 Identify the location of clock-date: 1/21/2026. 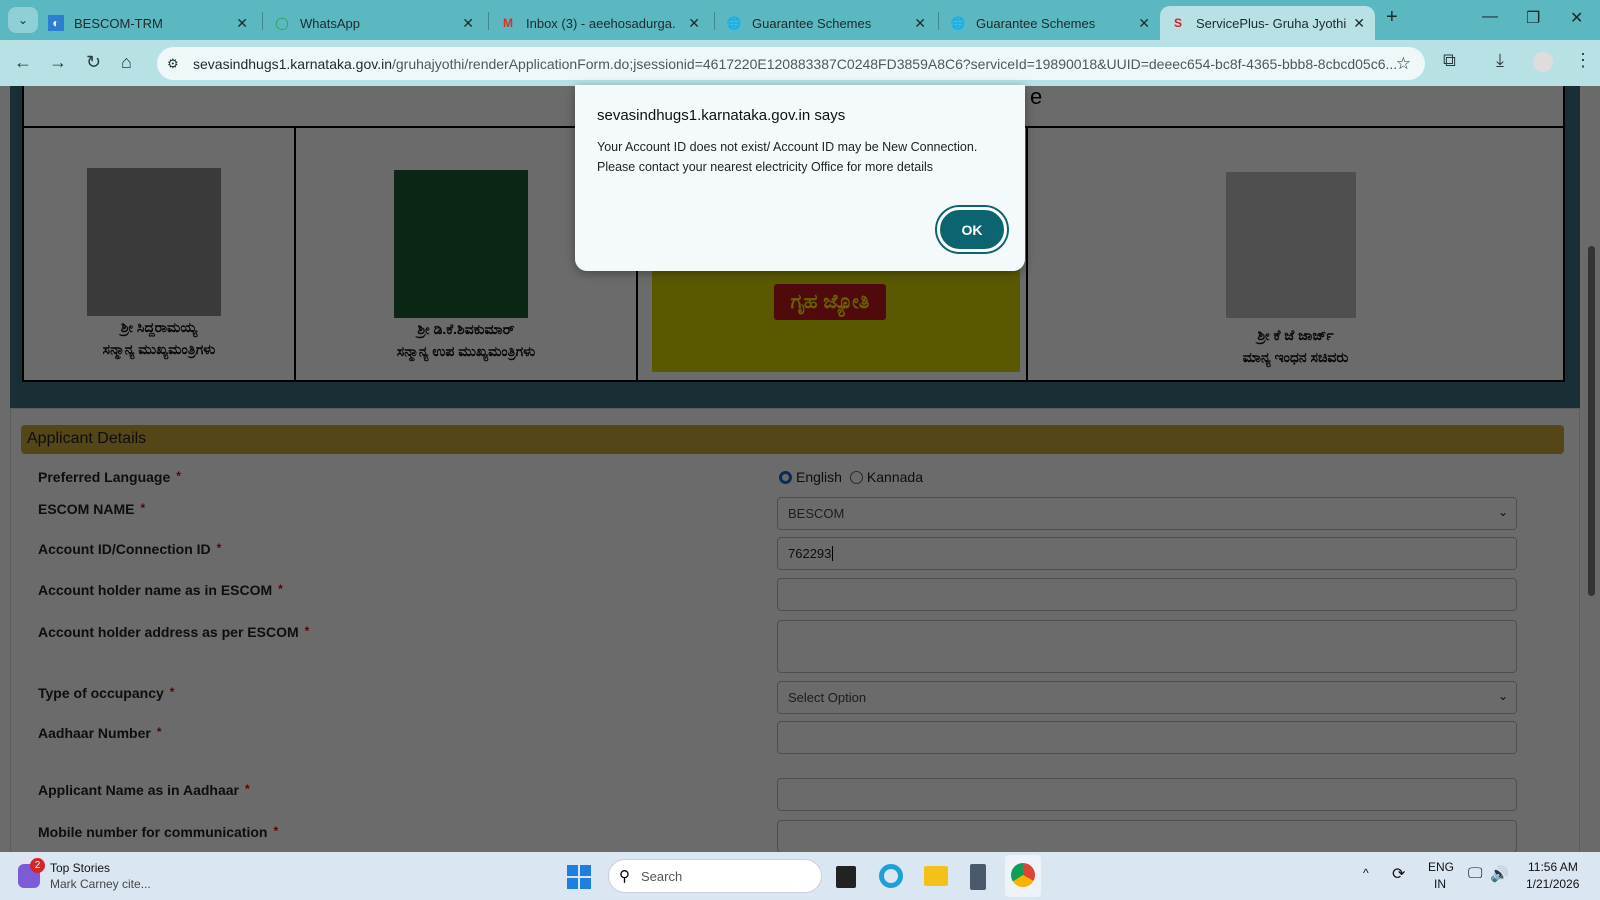
(1552, 884).